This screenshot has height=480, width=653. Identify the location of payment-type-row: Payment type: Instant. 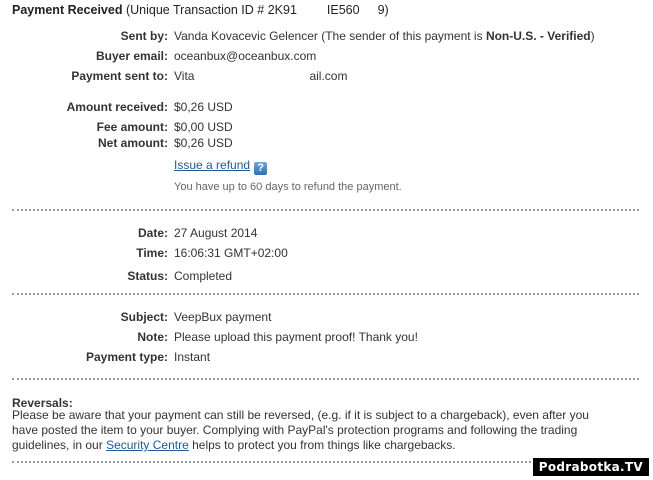
(326, 358).